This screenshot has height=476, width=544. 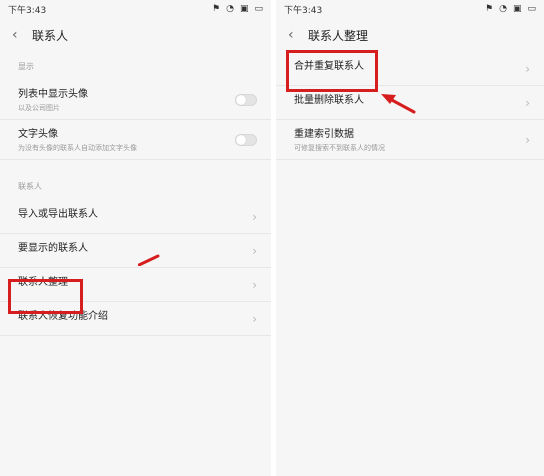 I want to click on organize-header: ‹ 联系人整理, so click(x=410, y=35).